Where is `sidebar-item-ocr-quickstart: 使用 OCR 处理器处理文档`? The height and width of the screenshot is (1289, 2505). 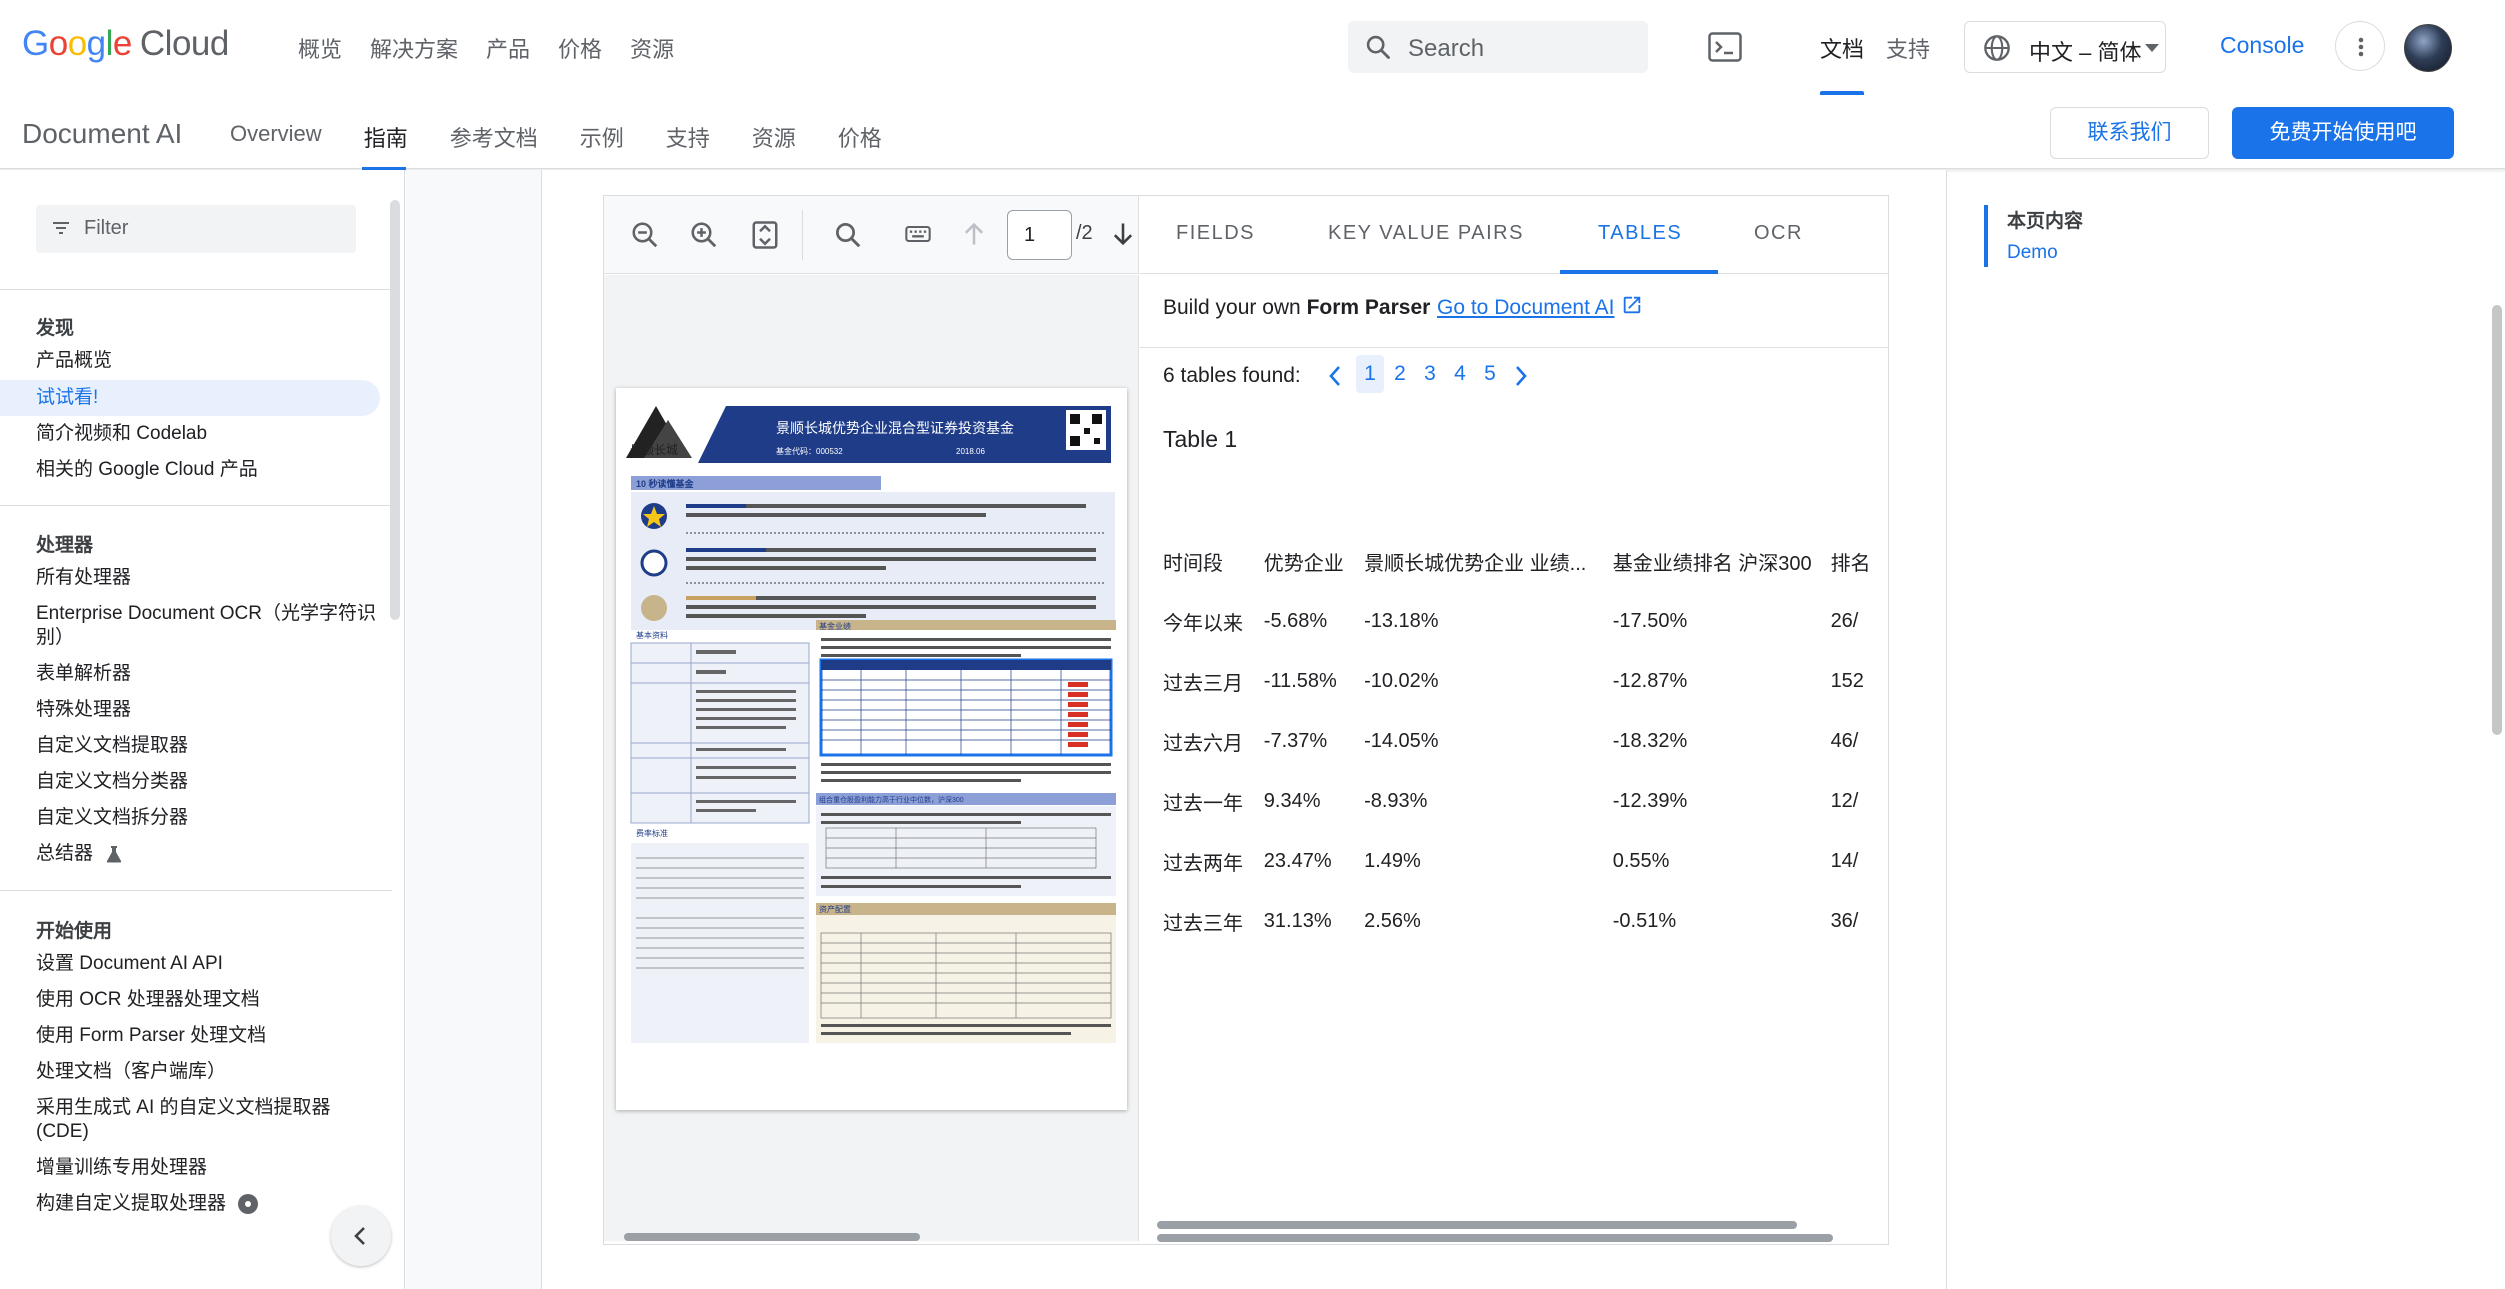
sidebar-item-ocr-quickstart: 使用 OCR 处理器处理文档 is located at coordinates (206, 1000).